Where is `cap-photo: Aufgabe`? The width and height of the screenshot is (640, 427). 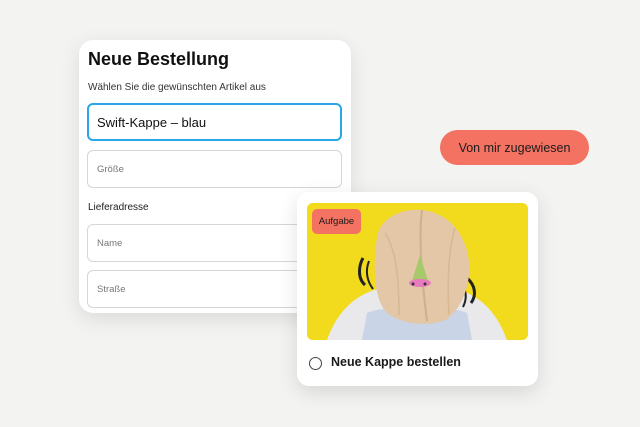 cap-photo: Aufgabe is located at coordinates (417, 271).